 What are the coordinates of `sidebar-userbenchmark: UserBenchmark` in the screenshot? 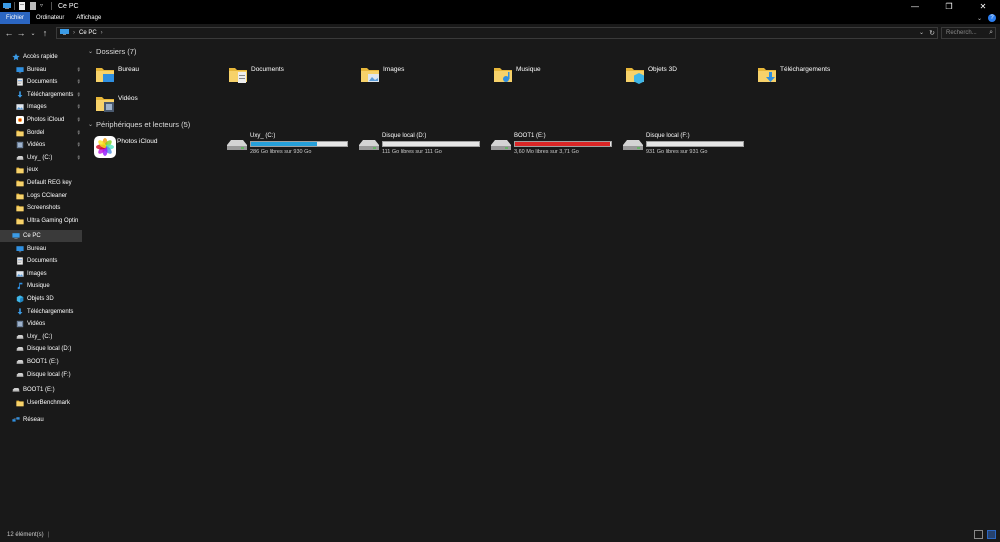 It's located at (41, 403).